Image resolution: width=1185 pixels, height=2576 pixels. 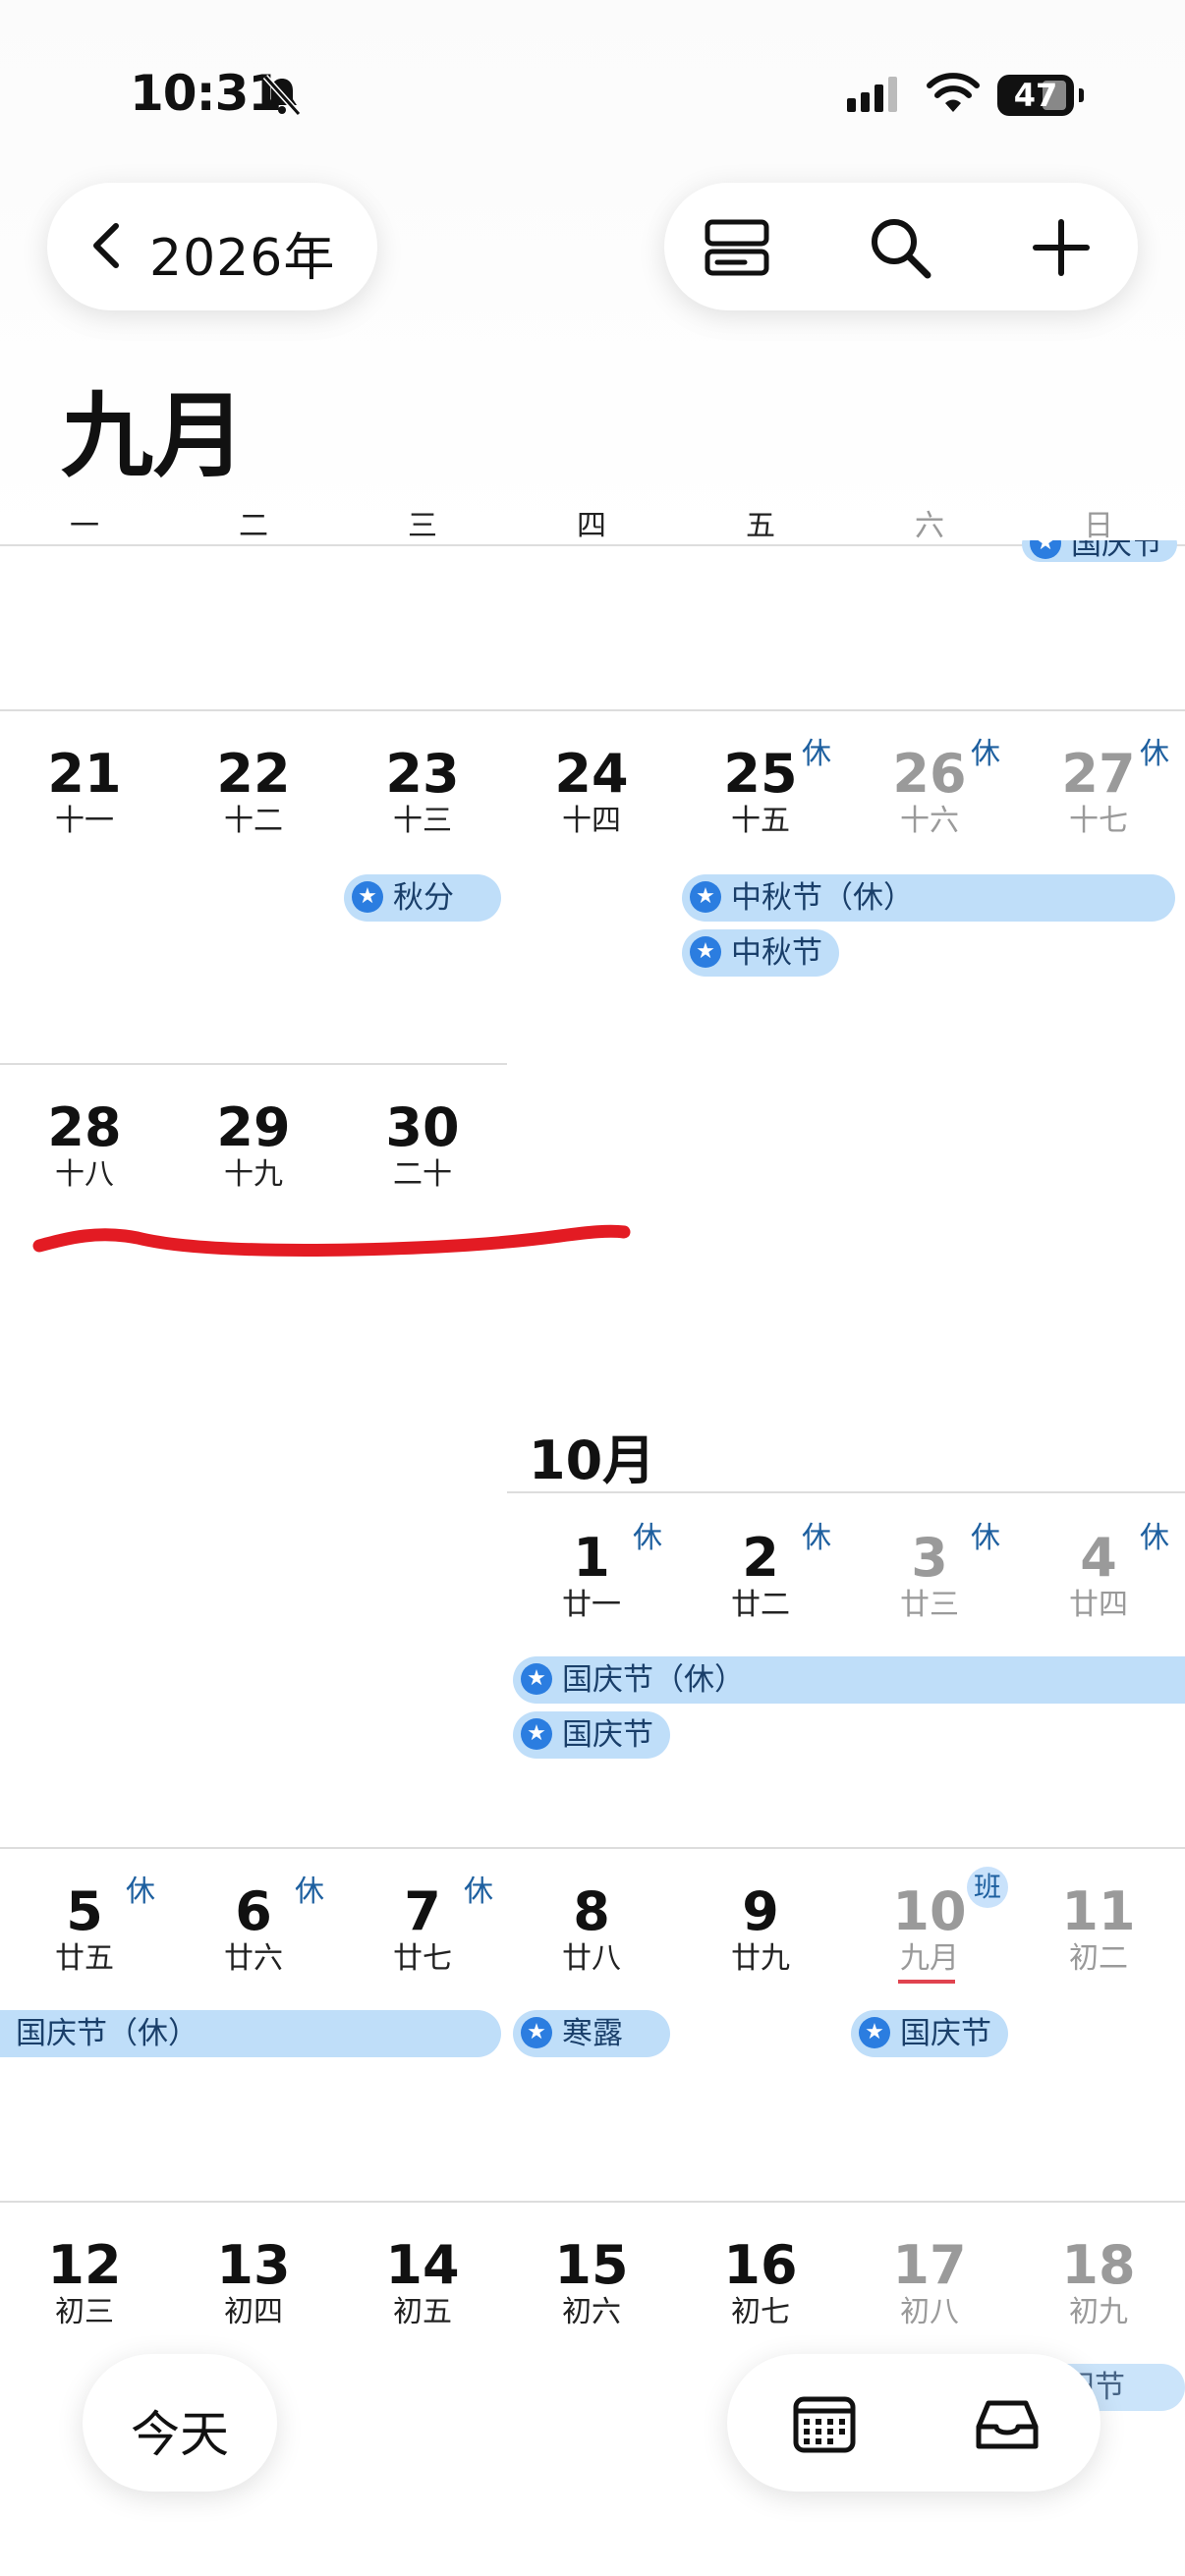 I want to click on battery-nub, so click(x=1081, y=95).